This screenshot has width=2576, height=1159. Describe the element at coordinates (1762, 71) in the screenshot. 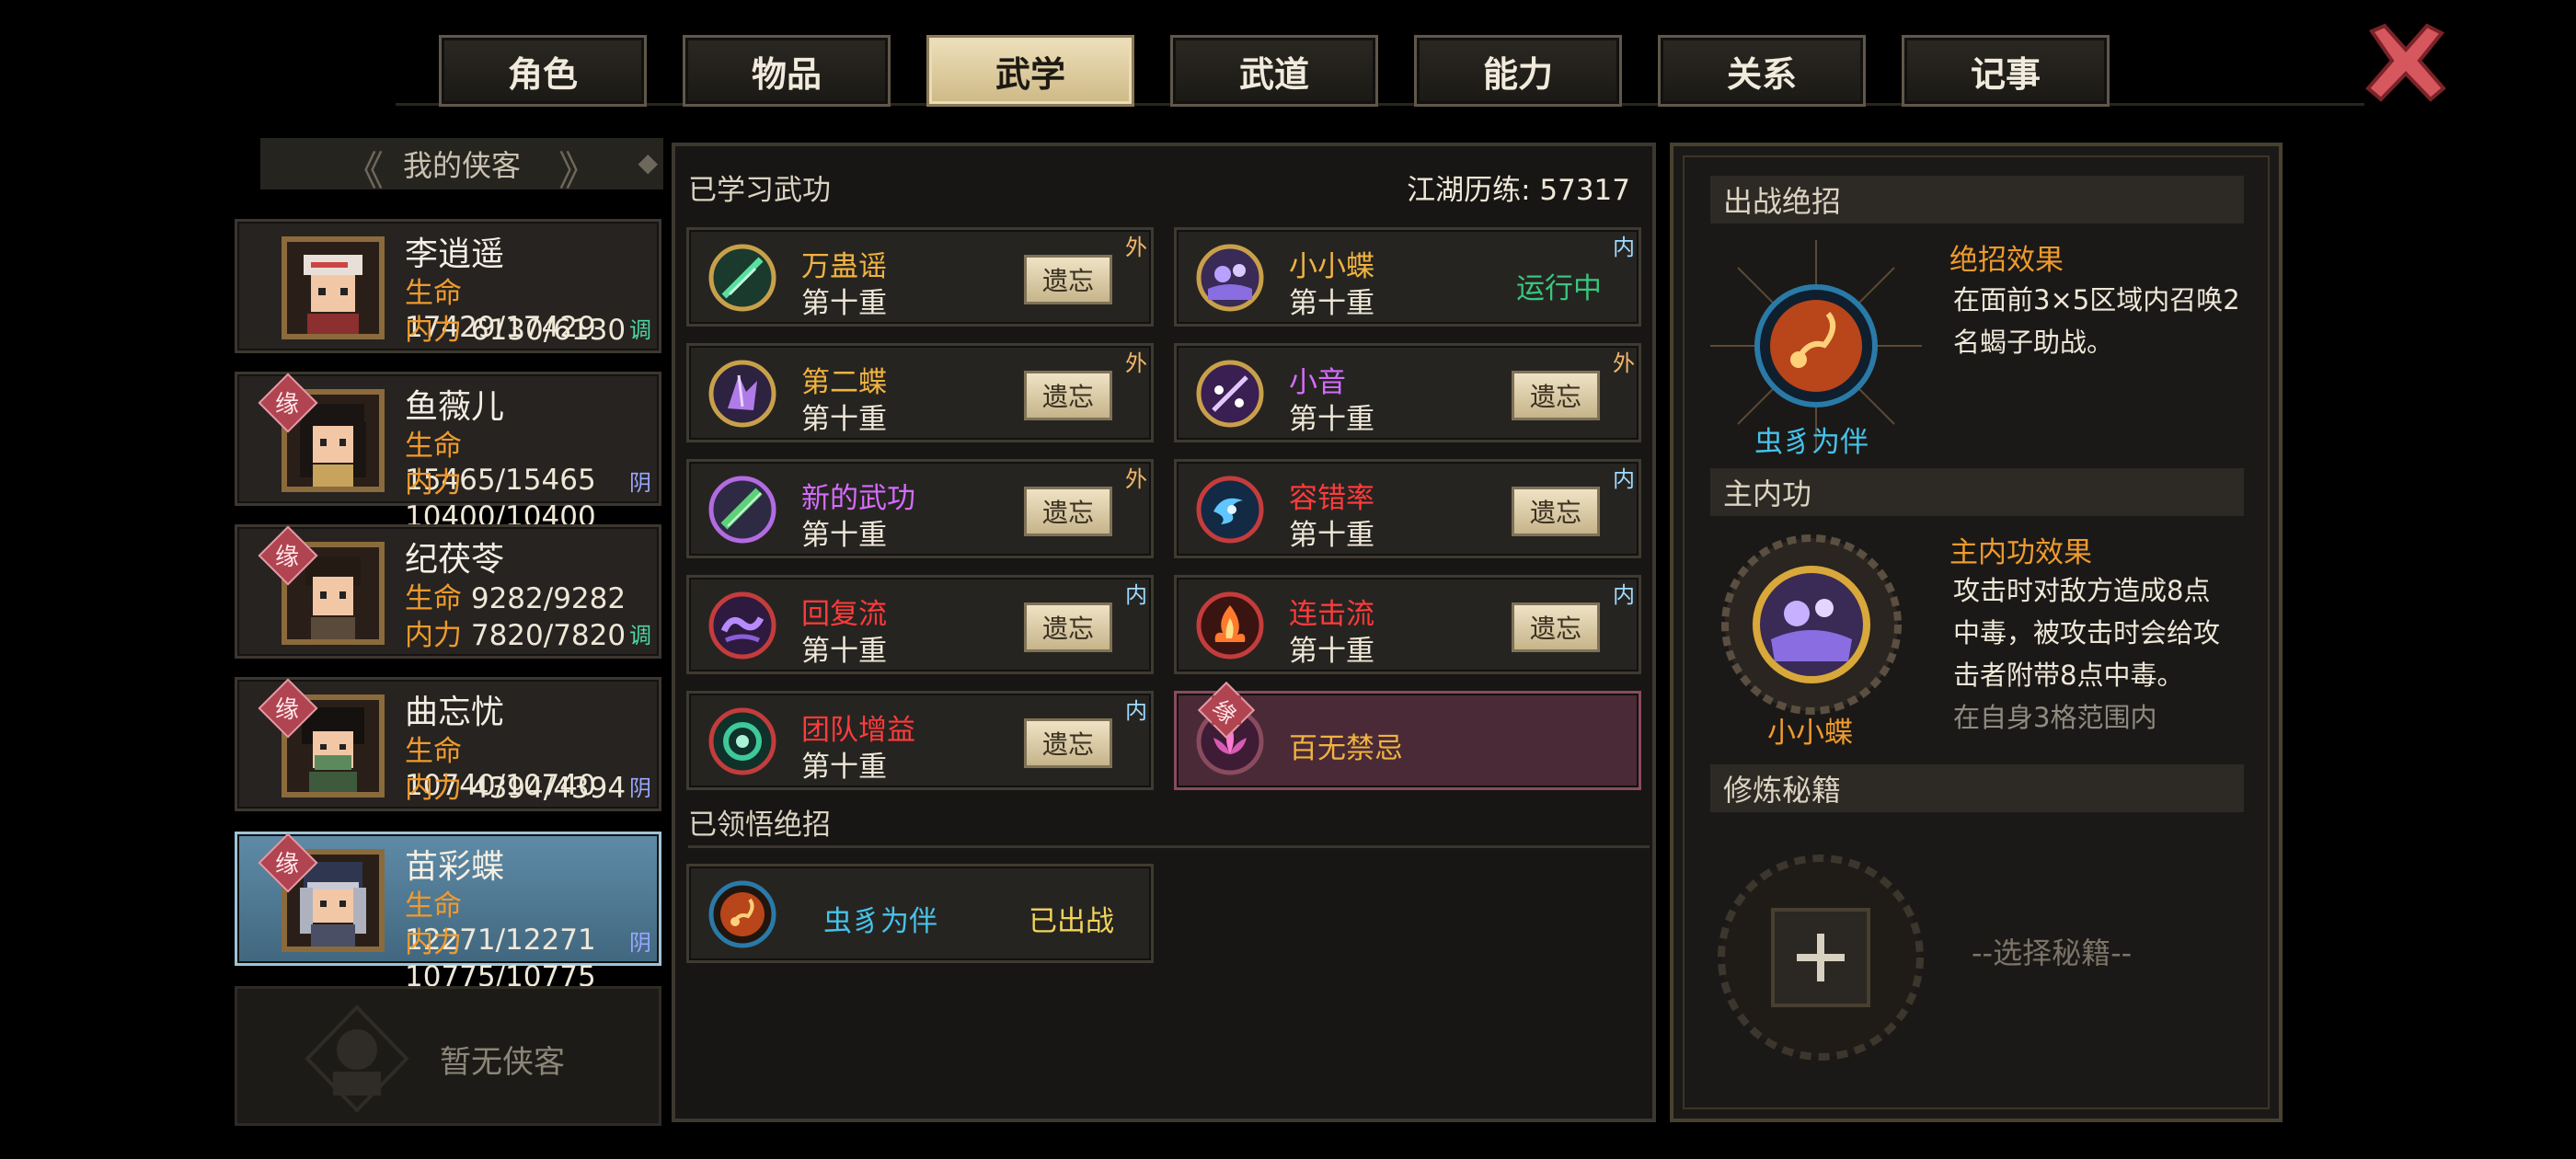

I see `tab-relations: 关系` at that location.